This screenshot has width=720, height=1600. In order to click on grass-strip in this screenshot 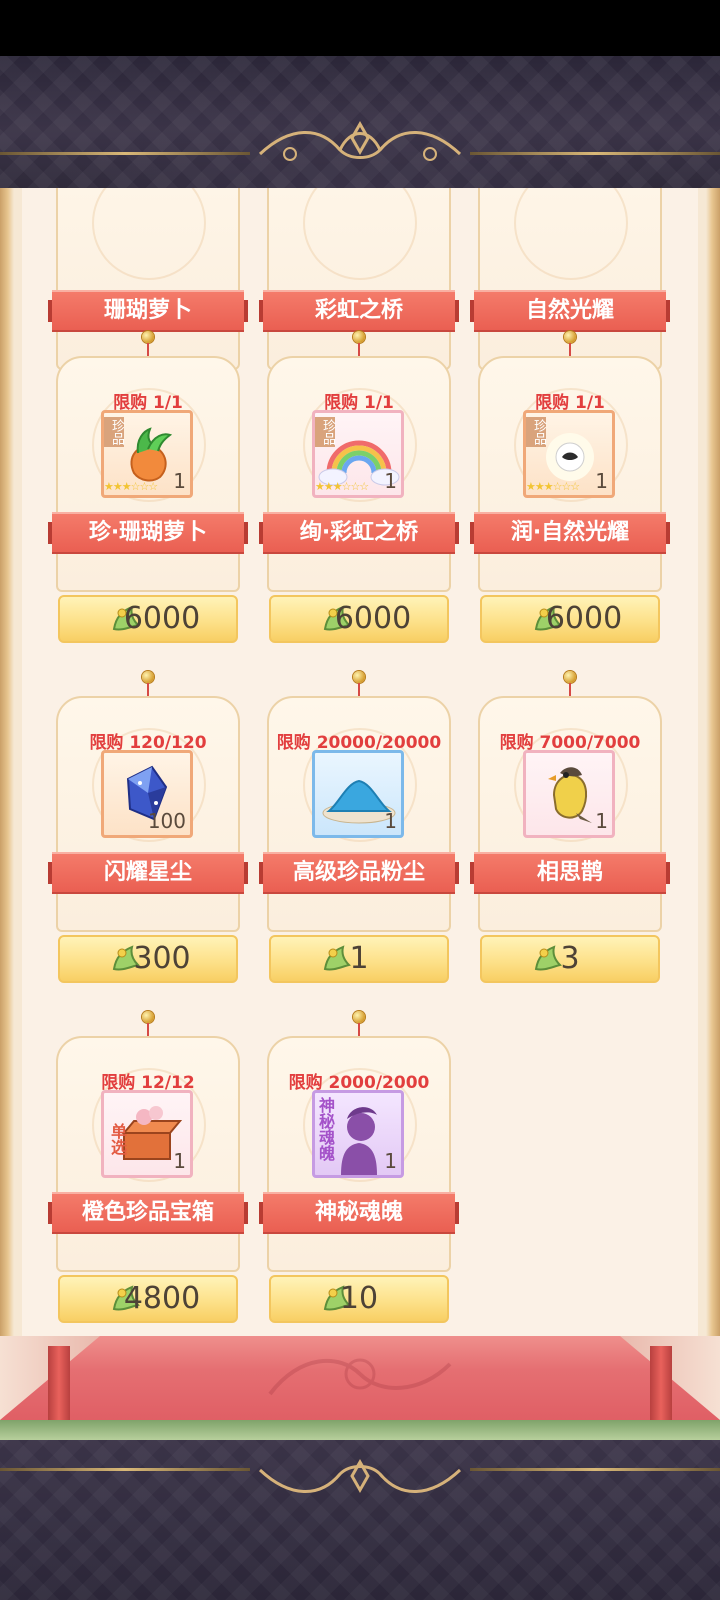, I will do `click(360, 1430)`.